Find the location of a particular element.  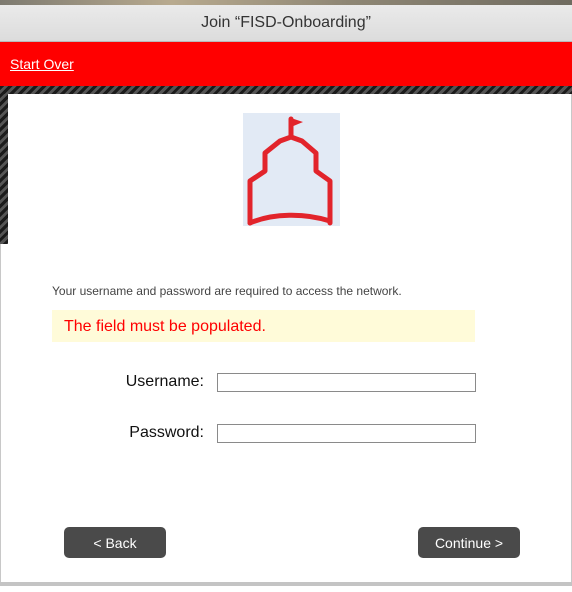

schoolhouse-icon is located at coordinates (290, 171).